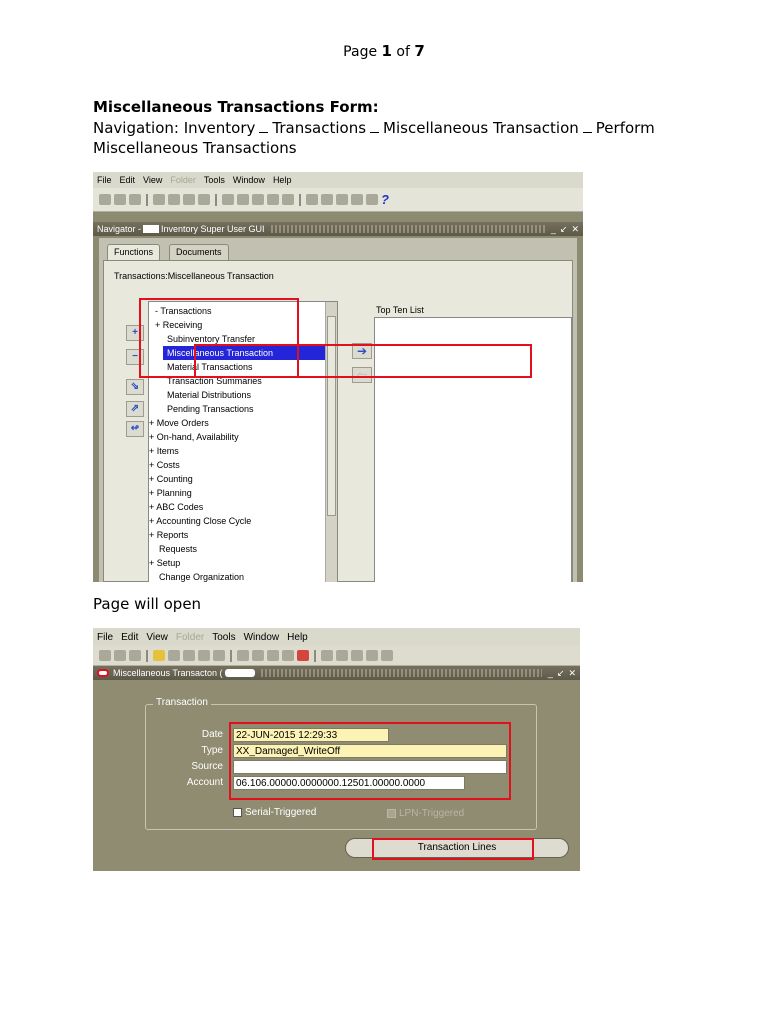  Describe the element at coordinates (237, 535) in the screenshot. I see `list-item: + Reports` at that location.